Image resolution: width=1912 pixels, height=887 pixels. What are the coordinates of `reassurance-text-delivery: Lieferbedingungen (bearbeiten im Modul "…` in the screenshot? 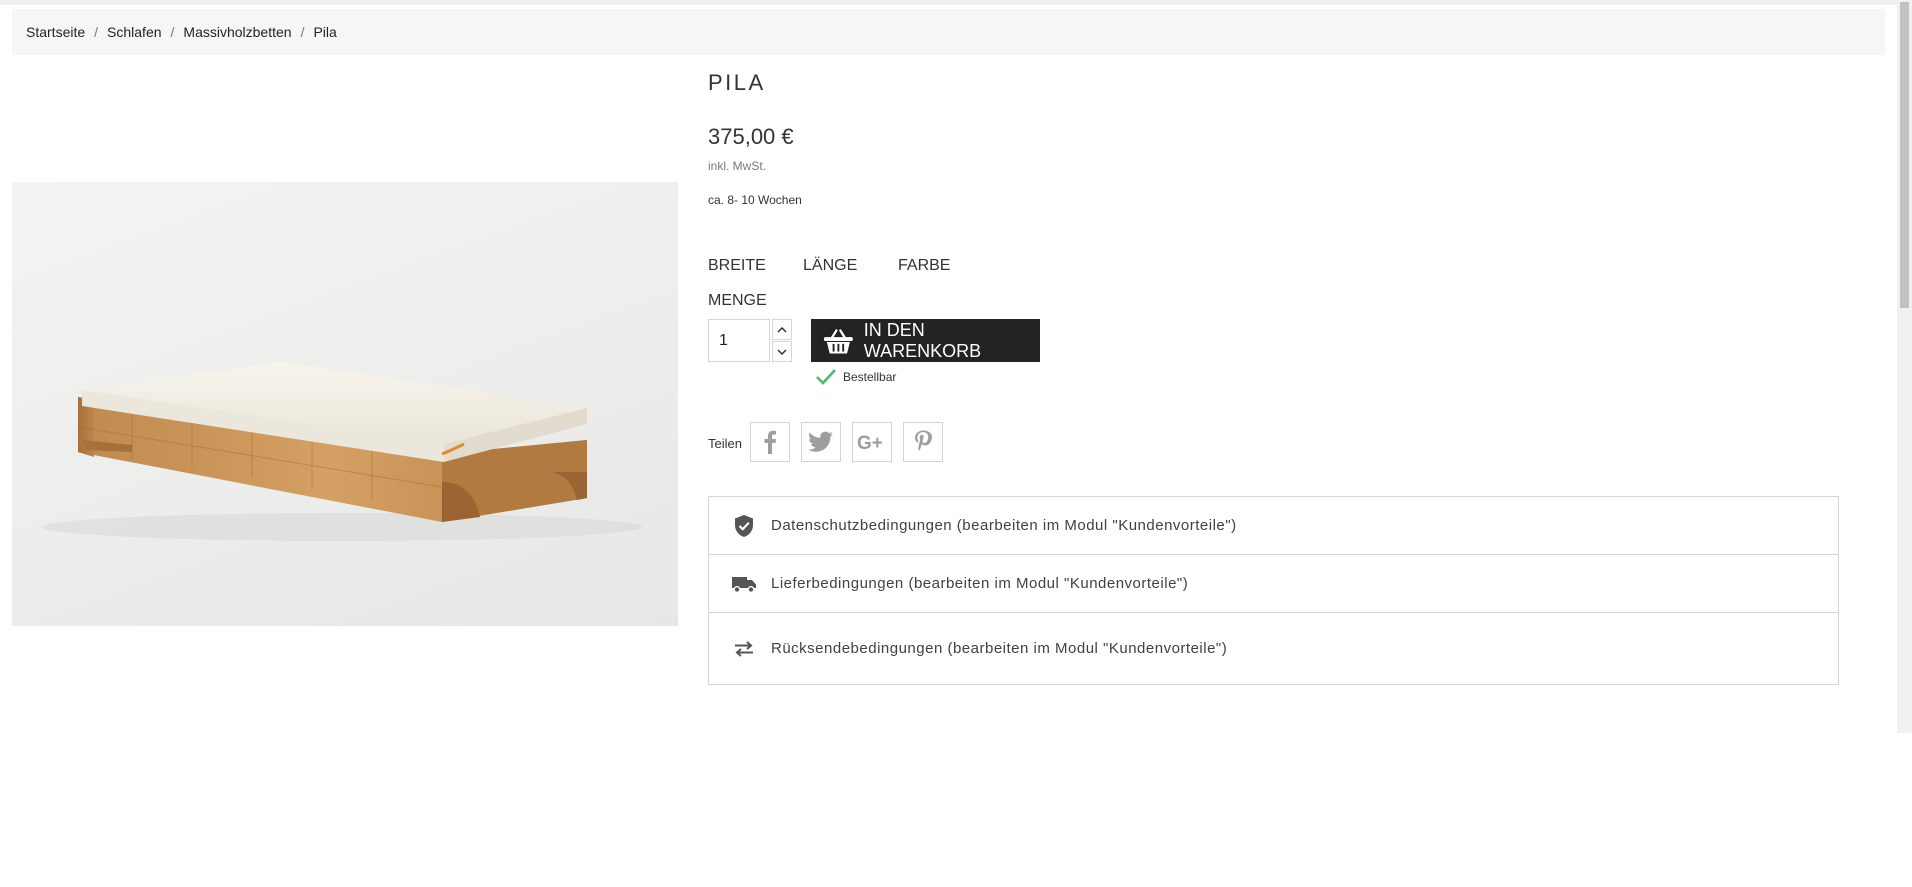 It's located at (980, 583).